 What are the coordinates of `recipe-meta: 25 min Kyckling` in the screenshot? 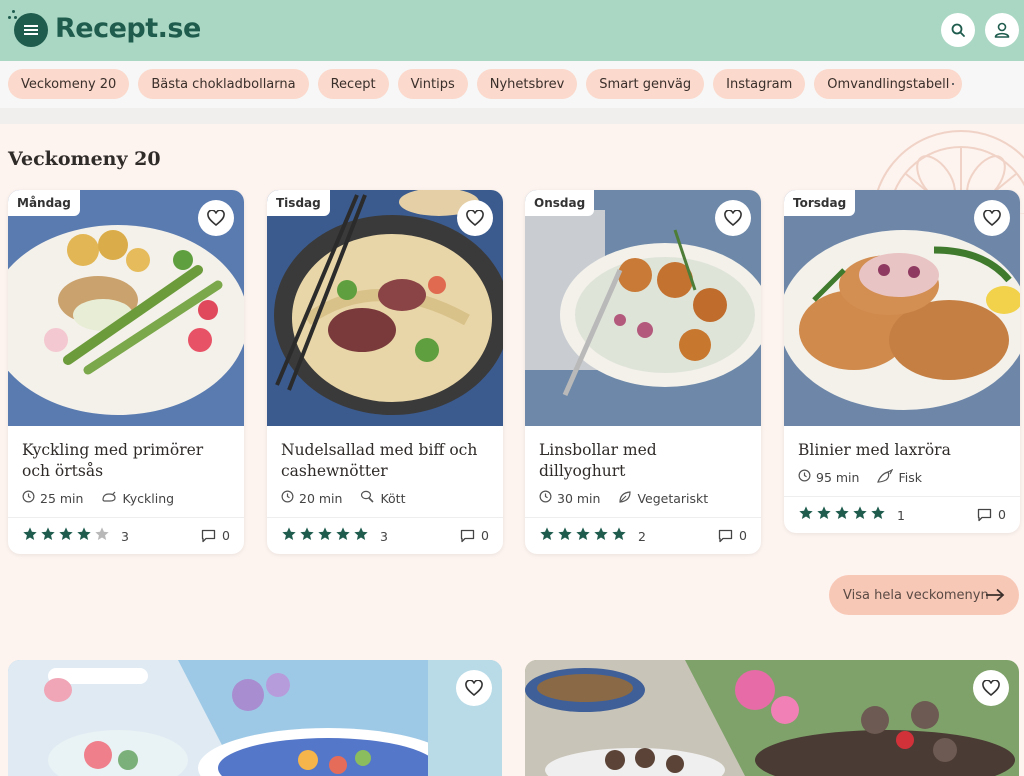 It's located at (126, 498).